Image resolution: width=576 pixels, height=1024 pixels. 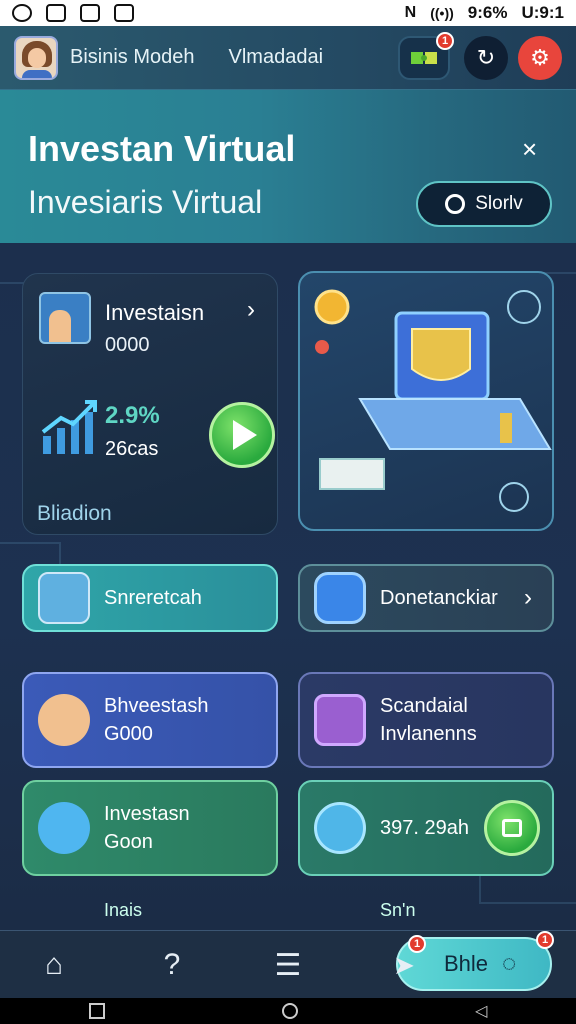 I want to click on list-icon: ☰, so click(x=288, y=965).